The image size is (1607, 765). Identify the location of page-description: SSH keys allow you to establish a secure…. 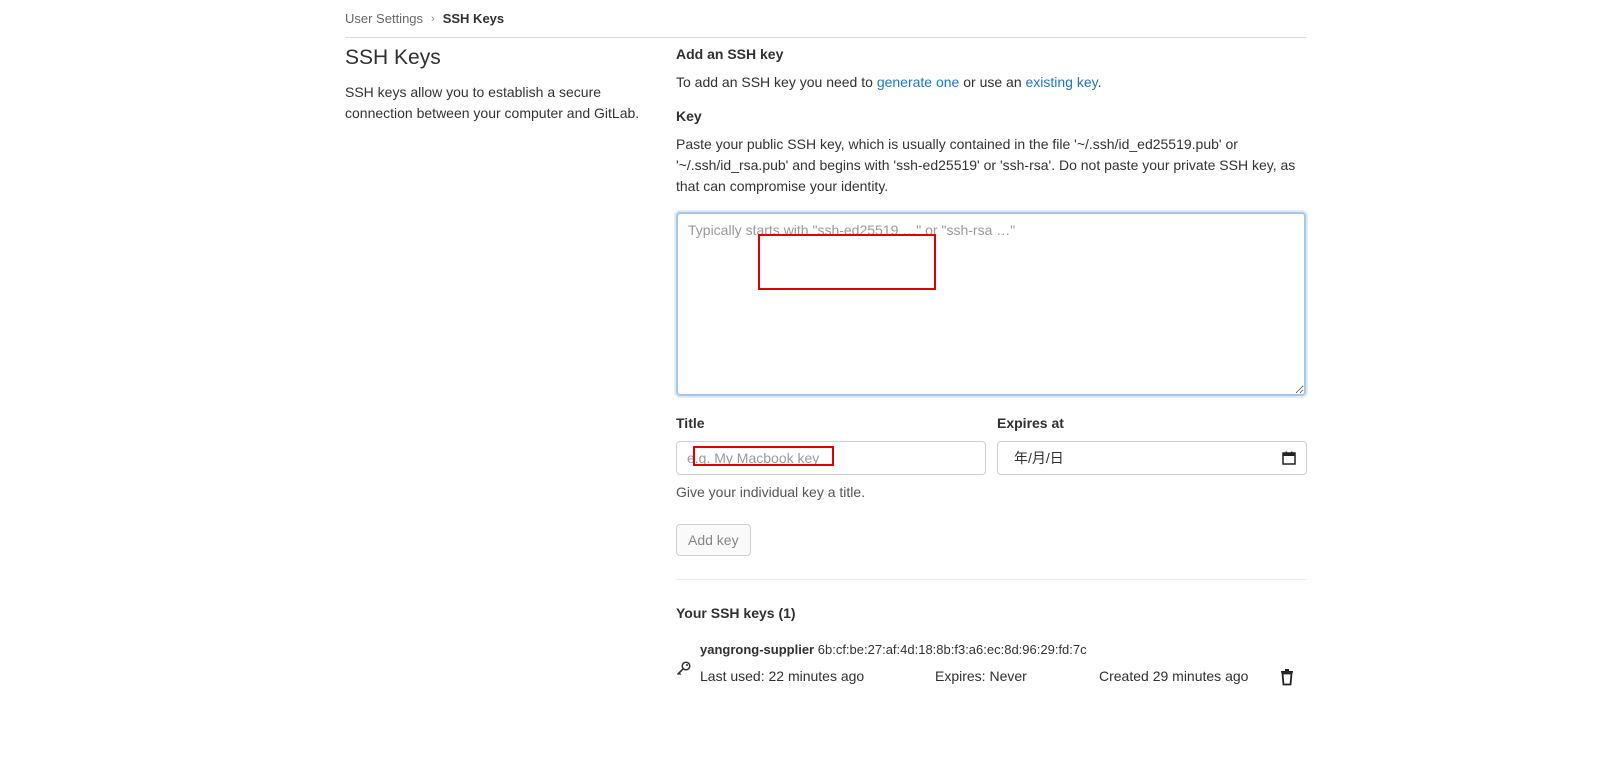
(492, 102).